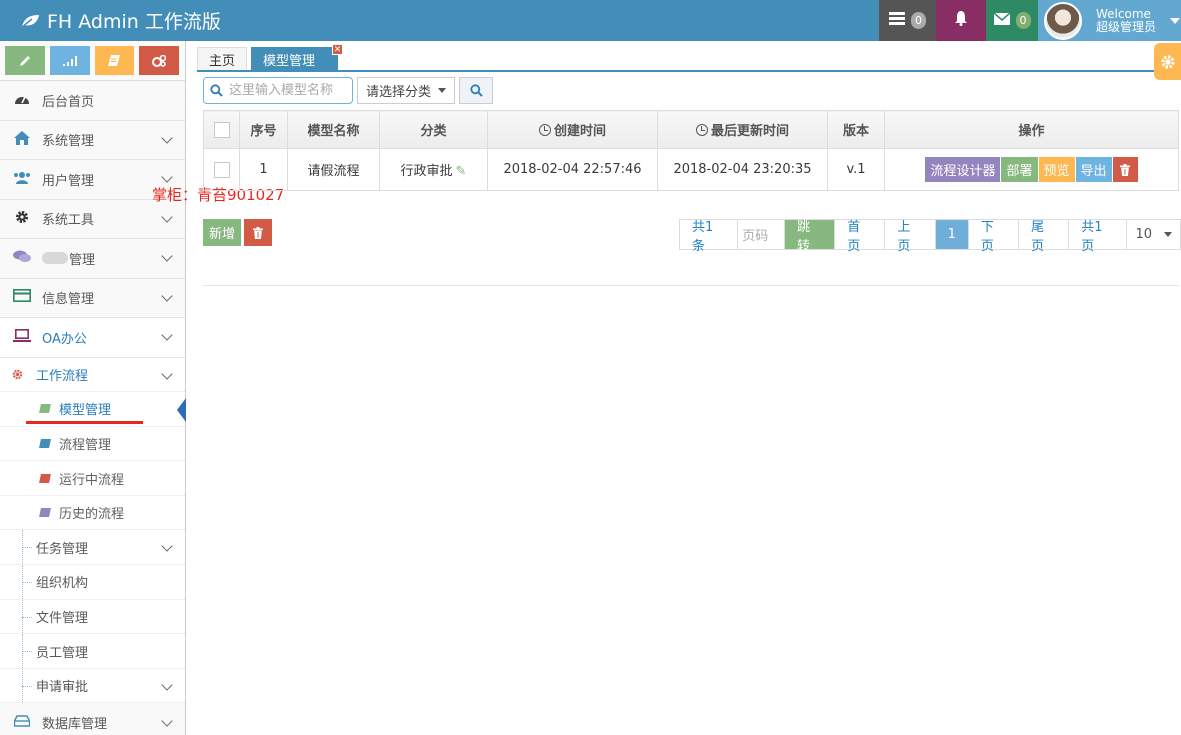 This screenshot has width=1181, height=735. I want to click on row-actions: 流程设计器 部署 预览 导出, so click(1031, 169).